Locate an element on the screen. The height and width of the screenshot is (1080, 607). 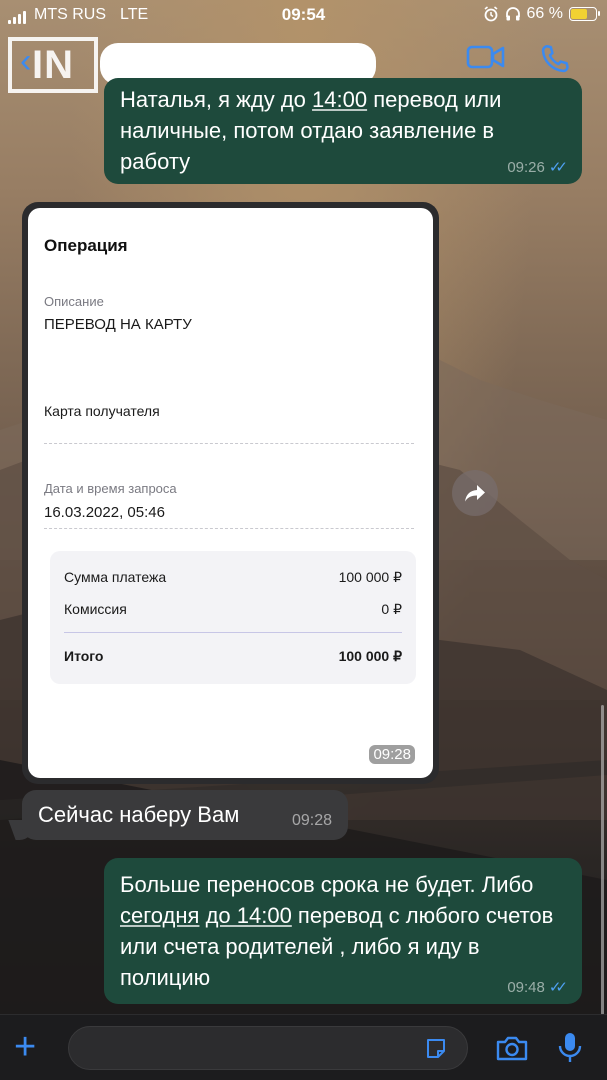
microphone-icon is located at coordinates (570, 1048).